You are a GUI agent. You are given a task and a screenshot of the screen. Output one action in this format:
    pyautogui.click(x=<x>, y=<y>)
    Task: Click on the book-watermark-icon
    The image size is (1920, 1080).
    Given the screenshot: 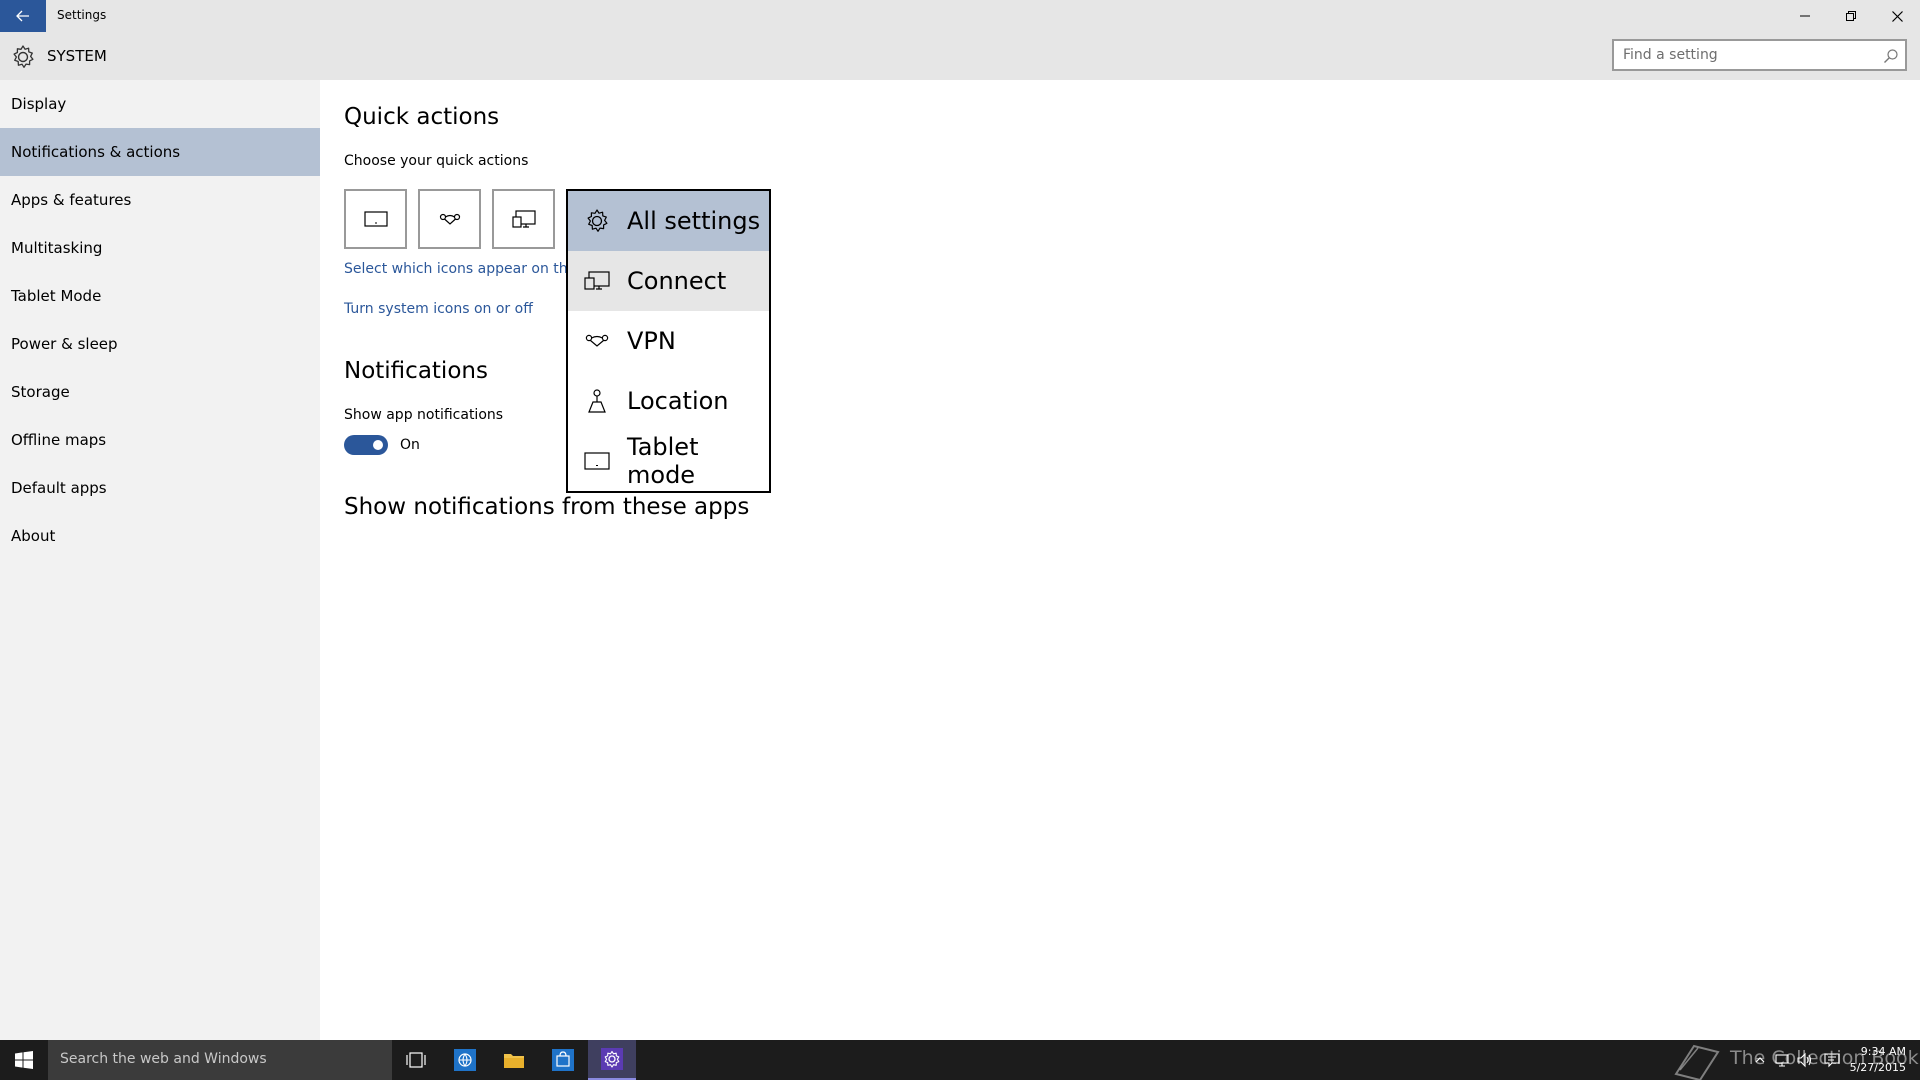 What is the action you would take?
    pyautogui.click(x=1697, y=1062)
    